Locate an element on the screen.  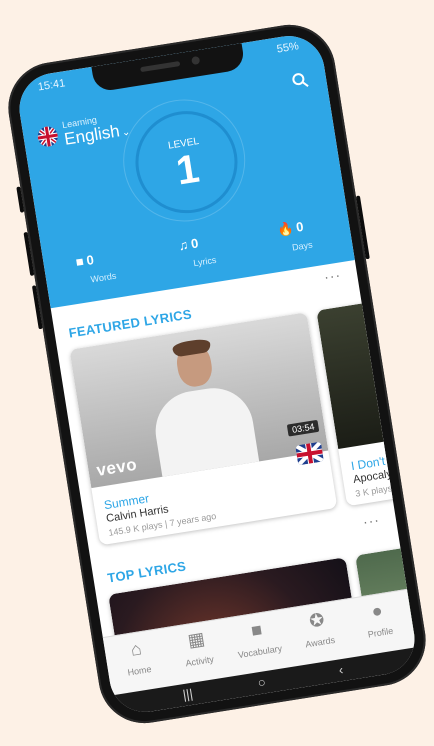
video-thumbnail is located at coordinates (368, 372).